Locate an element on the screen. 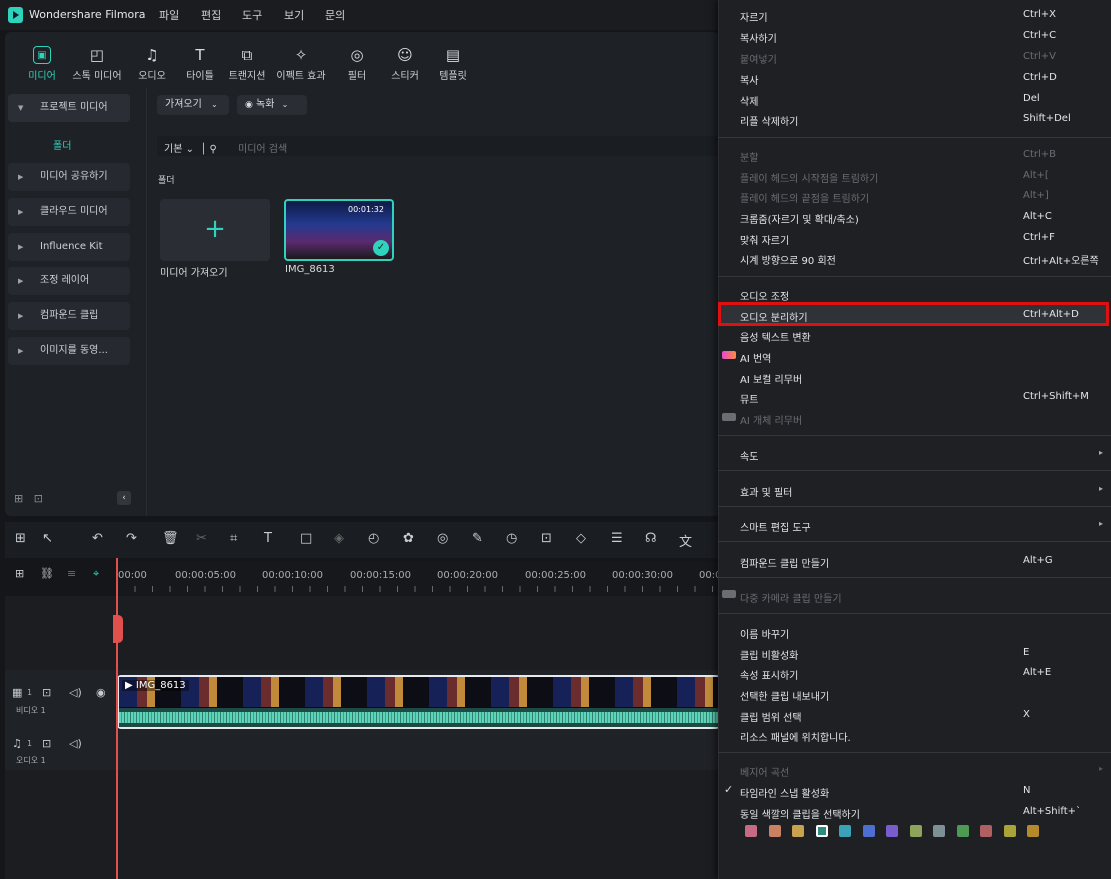 Image resolution: width=1111 pixels, height=879 pixels. split-icon: ✂ is located at coordinates (201, 538).